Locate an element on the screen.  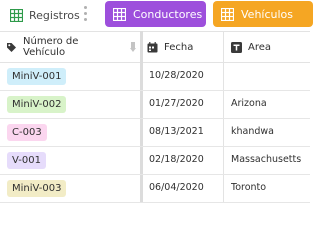
area-cell: Arizona is located at coordinates (270, 104).